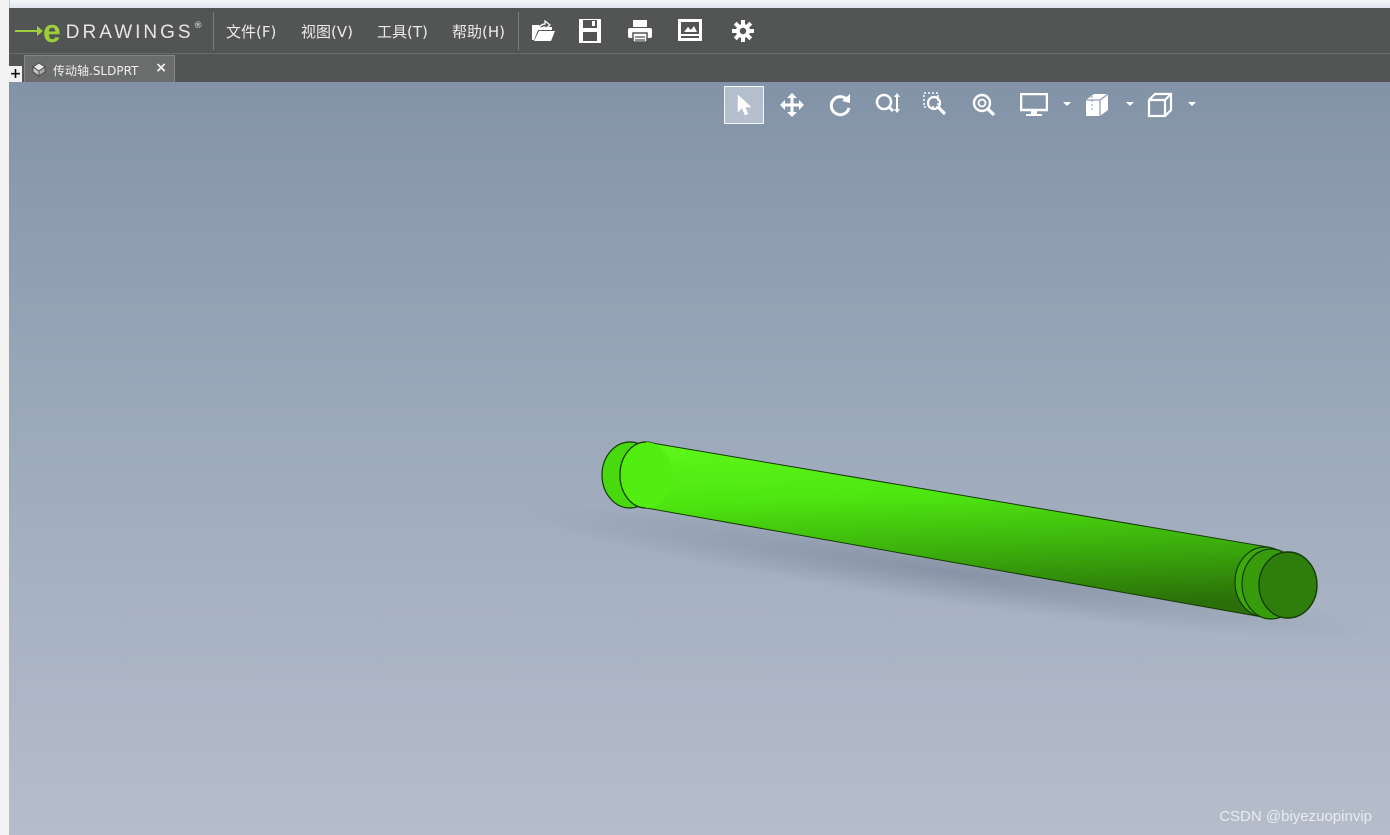 This screenshot has height=835, width=1390. What do you see at coordinates (695, 4) in the screenshot?
I see `window-top-edge` at bounding box center [695, 4].